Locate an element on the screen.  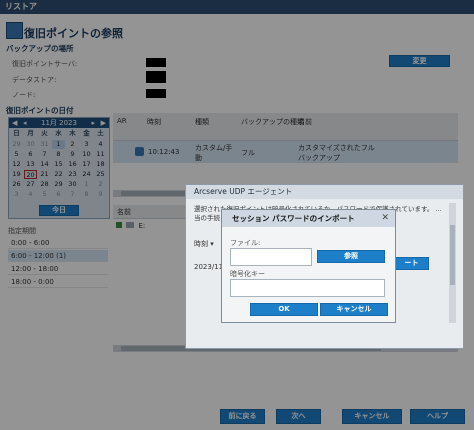
file-label: ファイル: is located at coordinates (245, 243).